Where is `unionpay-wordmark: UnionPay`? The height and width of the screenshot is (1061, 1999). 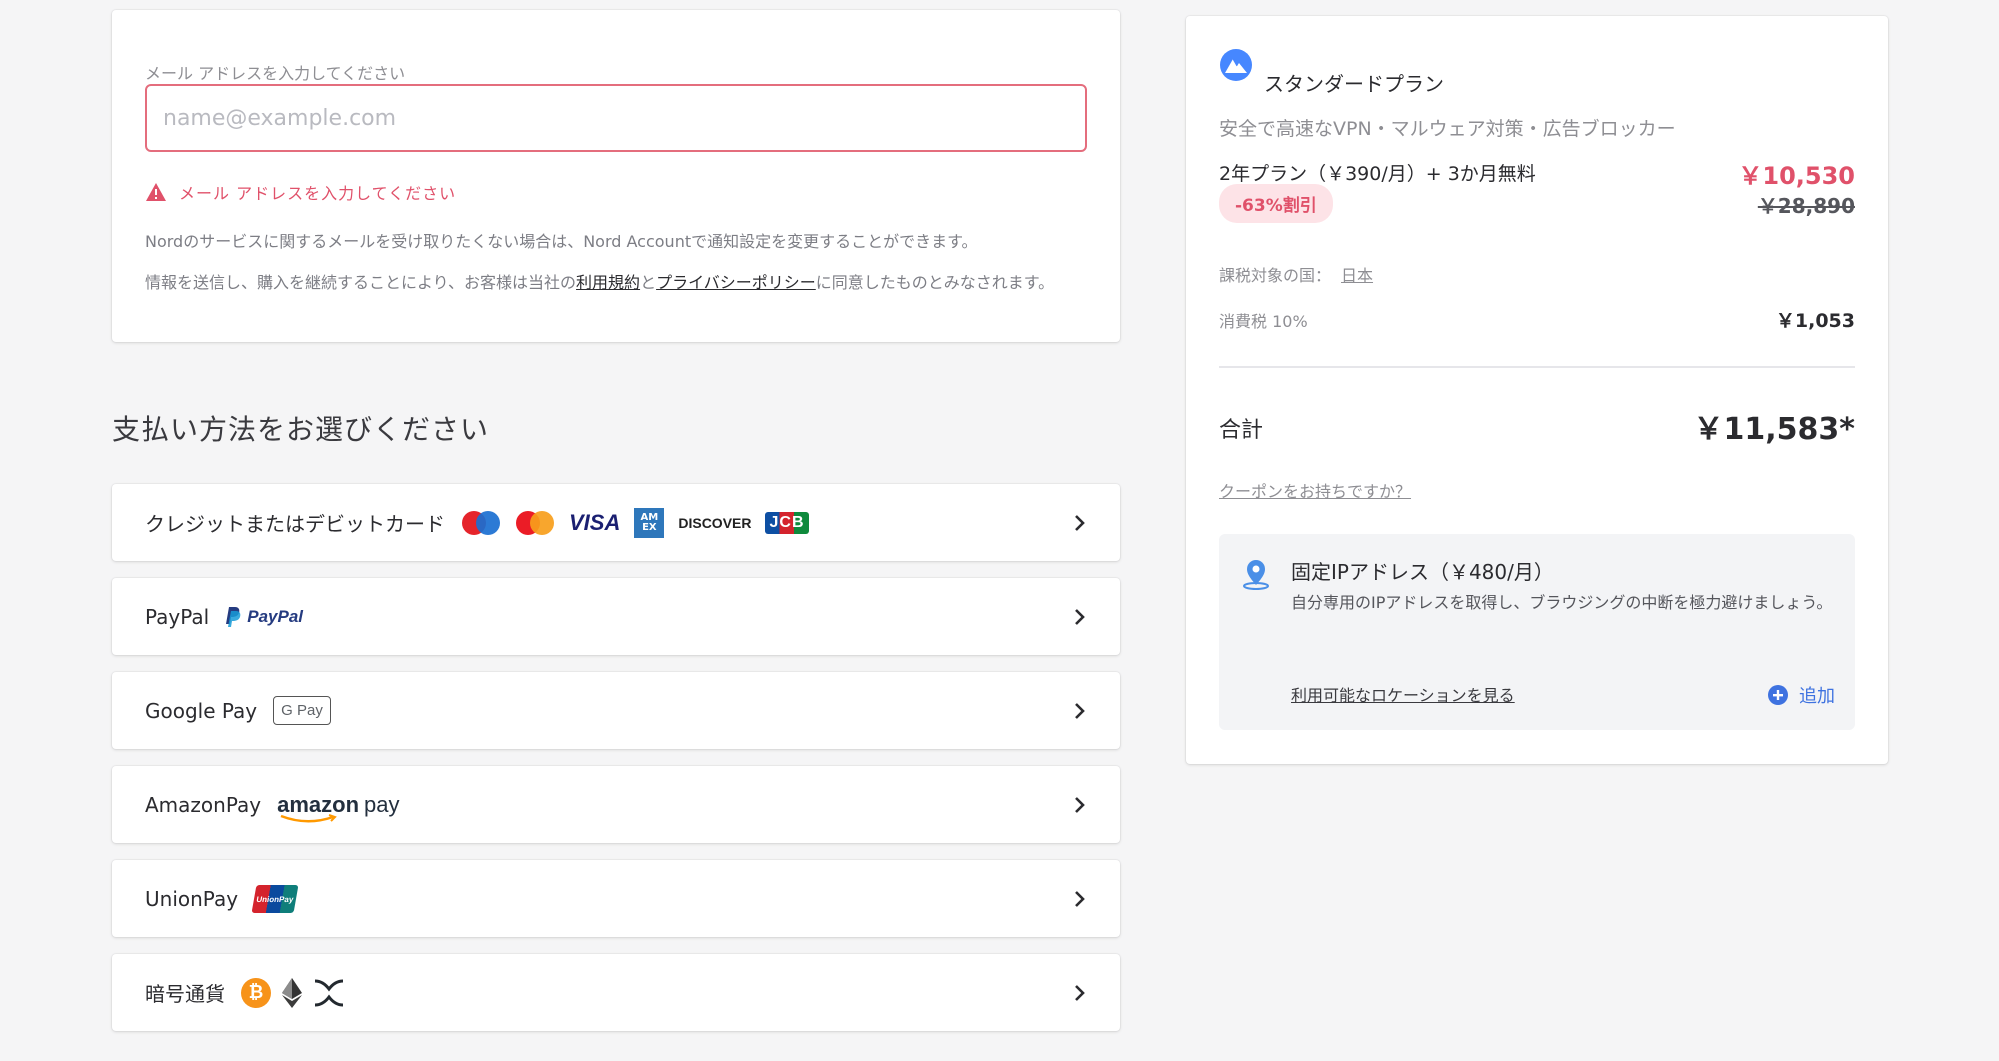
unionpay-wordmark: UnionPay is located at coordinates (275, 898).